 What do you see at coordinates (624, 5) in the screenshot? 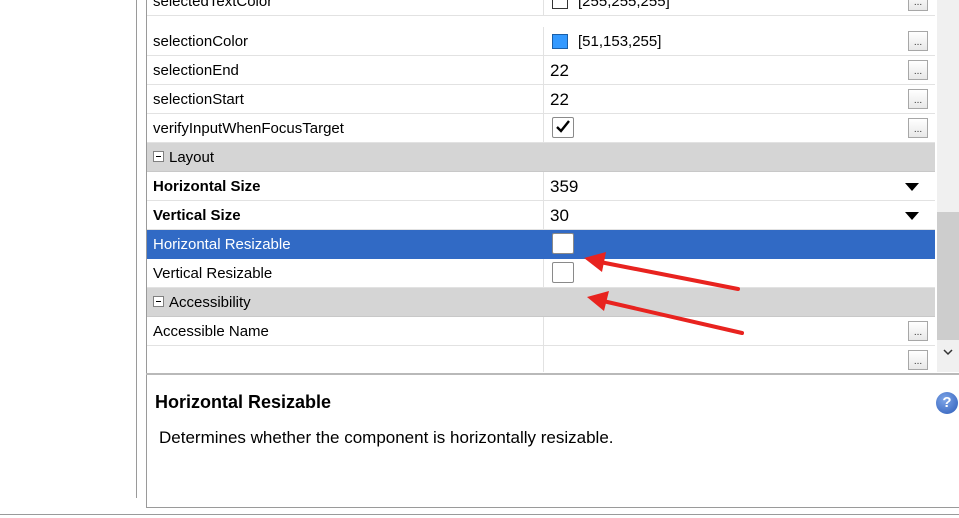
I see `property-value: [255,255,255]` at bounding box center [624, 5].